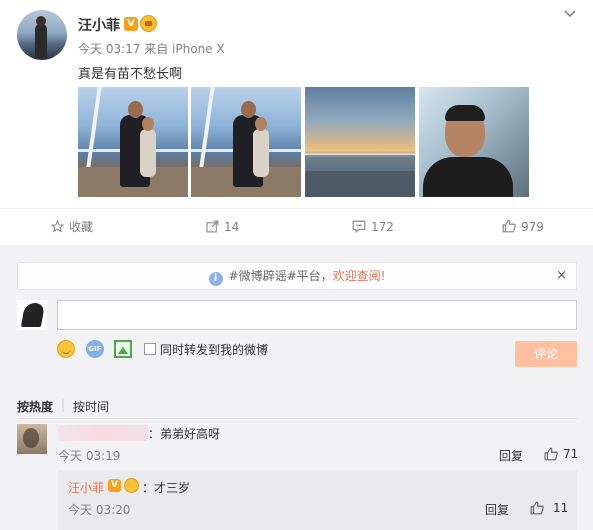  Describe the element at coordinates (511, 455) in the screenshot. I see `comment-reply-button: 回复` at that location.